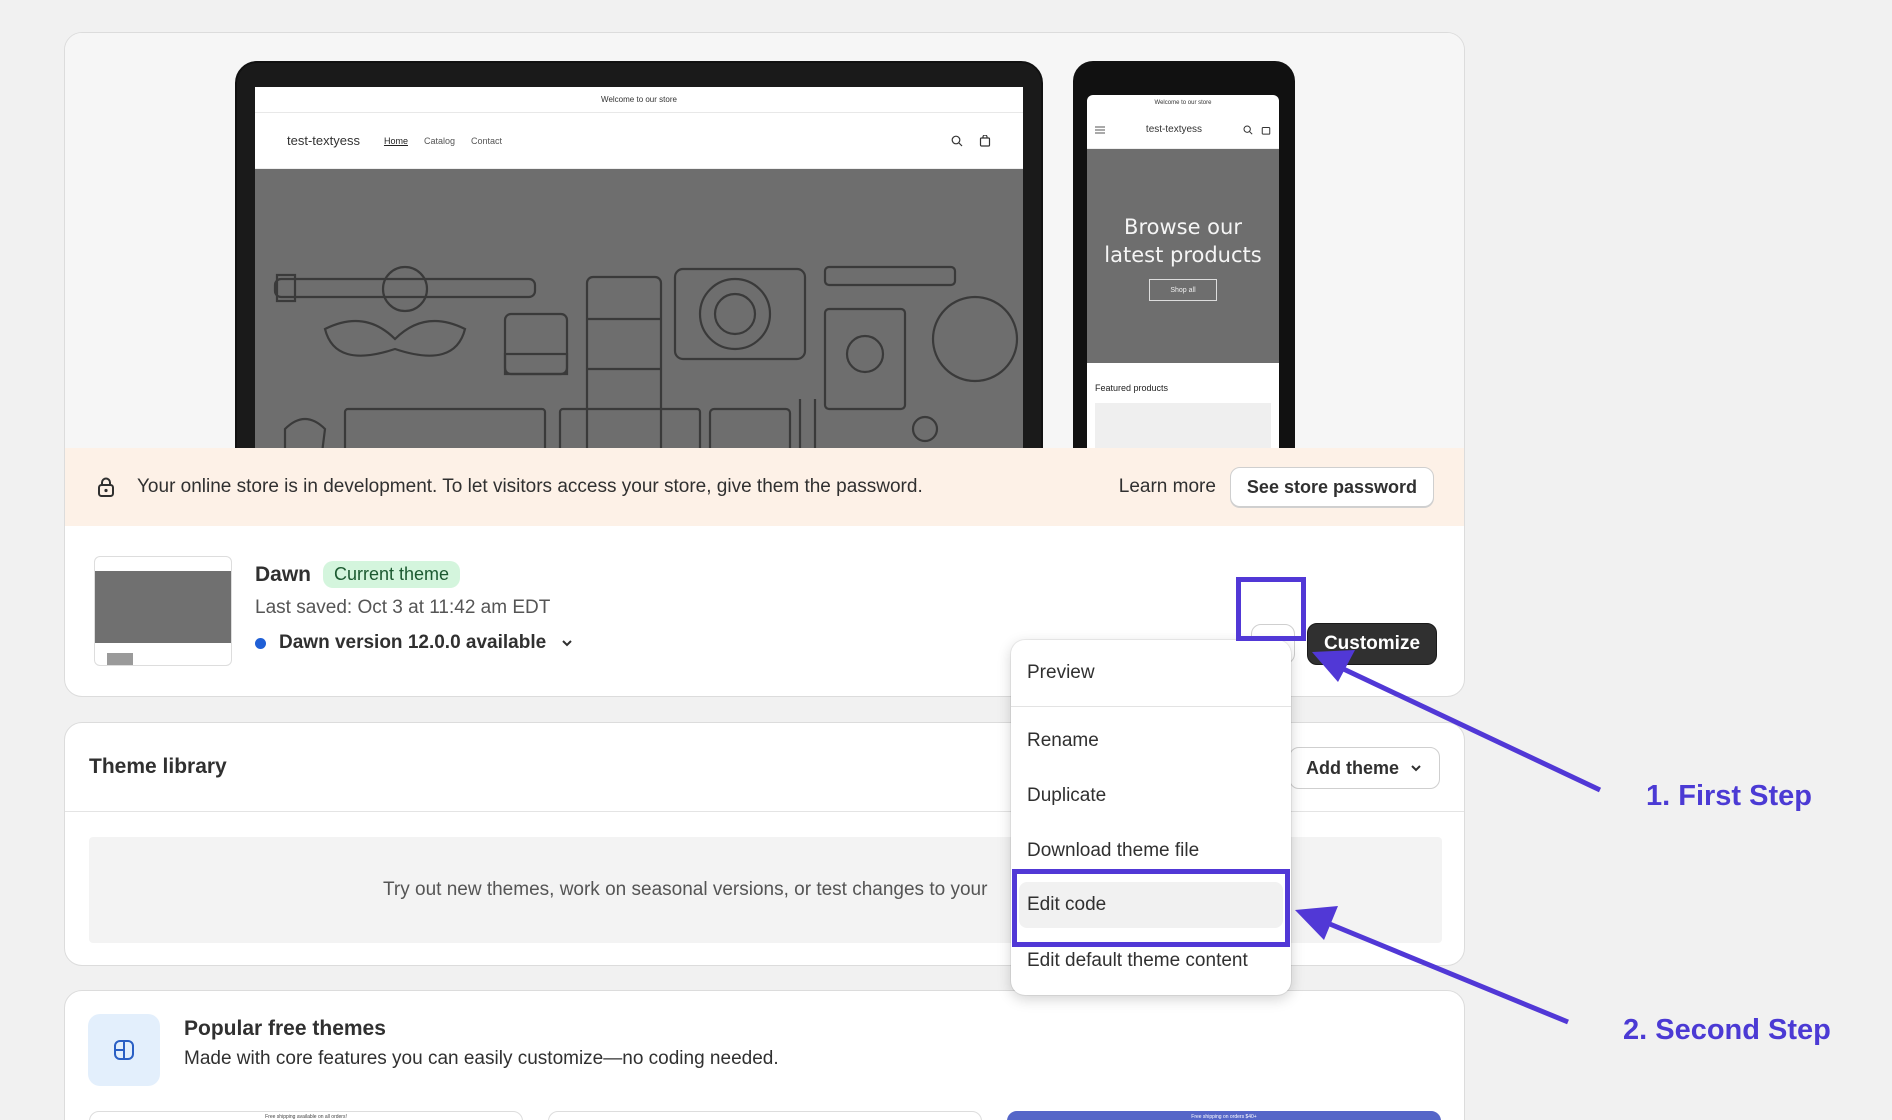 This screenshot has width=1892, height=1120. I want to click on store-name: test-textyess, so click(323, 140).